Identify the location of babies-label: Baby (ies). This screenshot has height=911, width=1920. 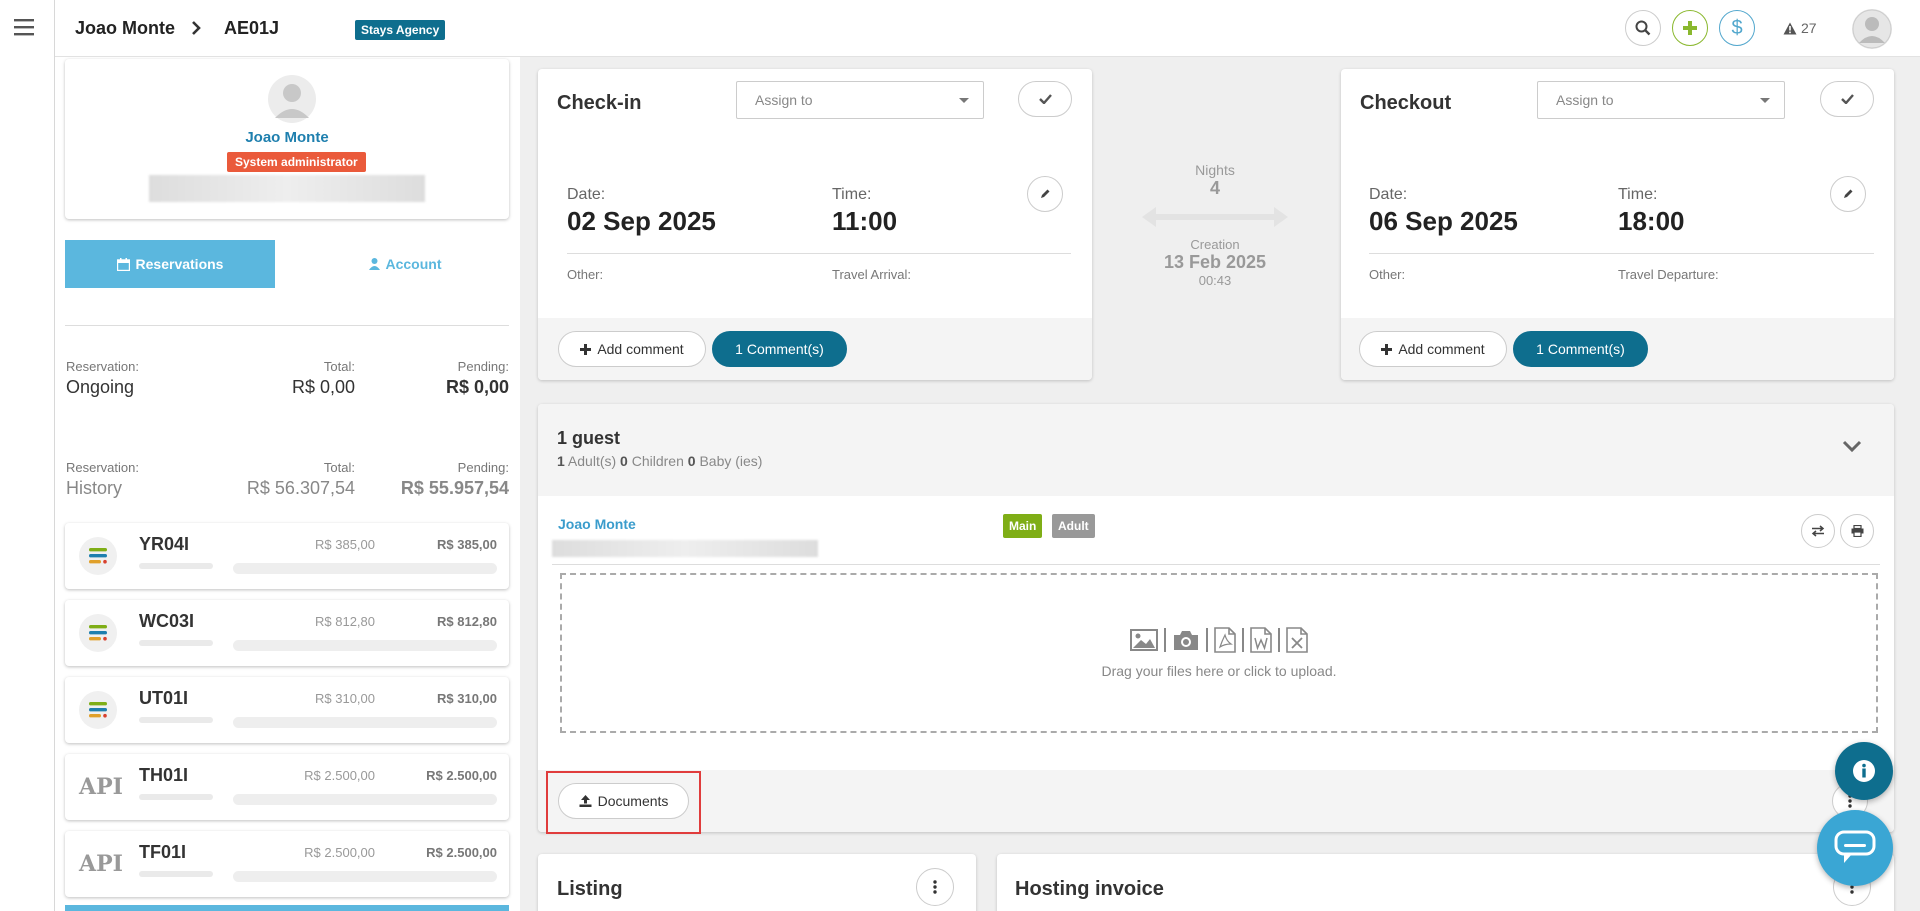
(731, 461).